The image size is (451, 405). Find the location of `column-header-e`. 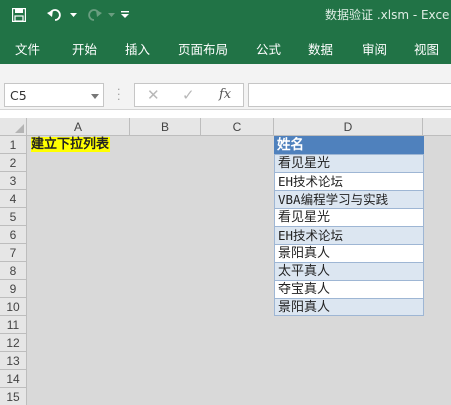

column-header-e is located at coordinates (437, 127).